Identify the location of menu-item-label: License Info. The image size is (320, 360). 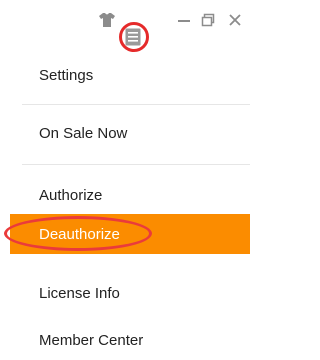
(79, 293).